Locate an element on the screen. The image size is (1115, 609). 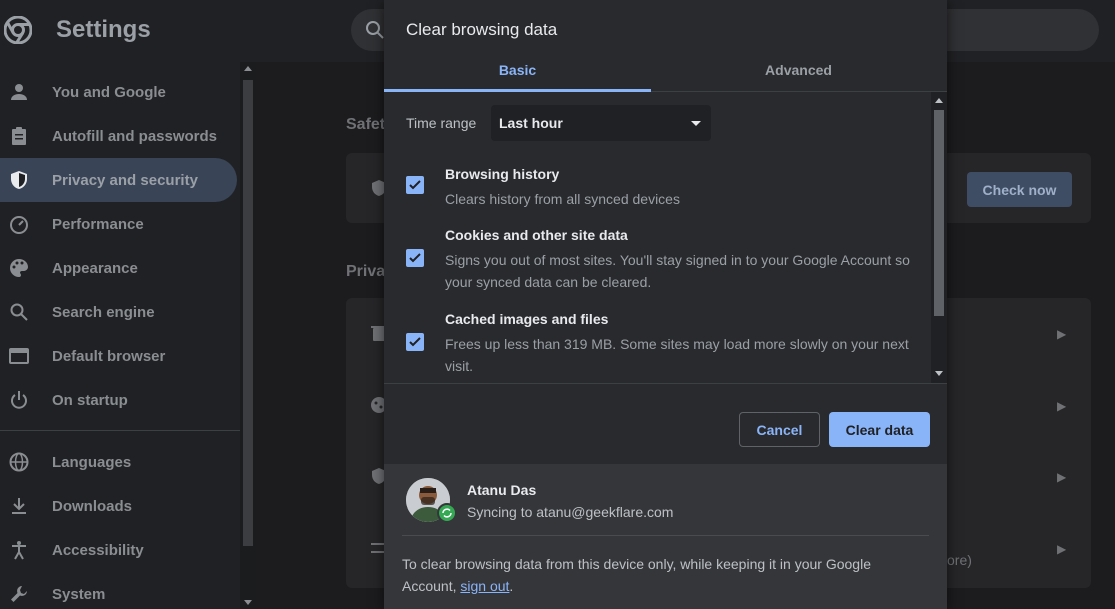
time-range-select: Last hour is located at coordinates (601, 123).